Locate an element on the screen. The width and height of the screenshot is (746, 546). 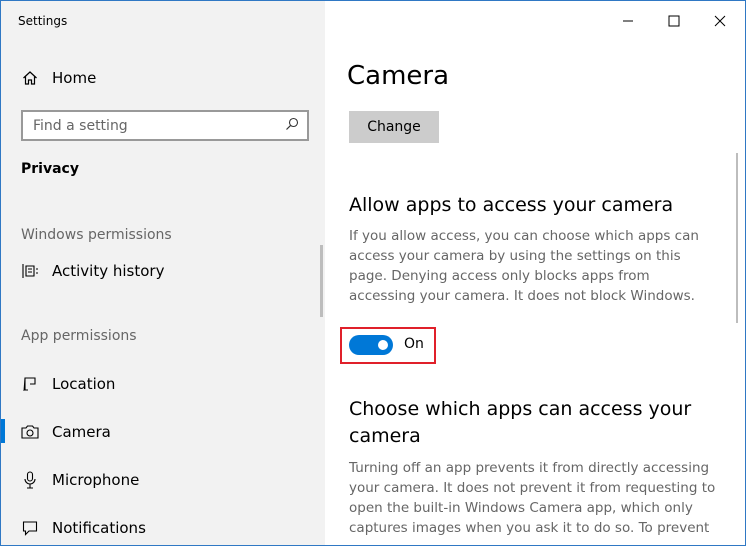
minimize-button is located at coordinates (628, 21).